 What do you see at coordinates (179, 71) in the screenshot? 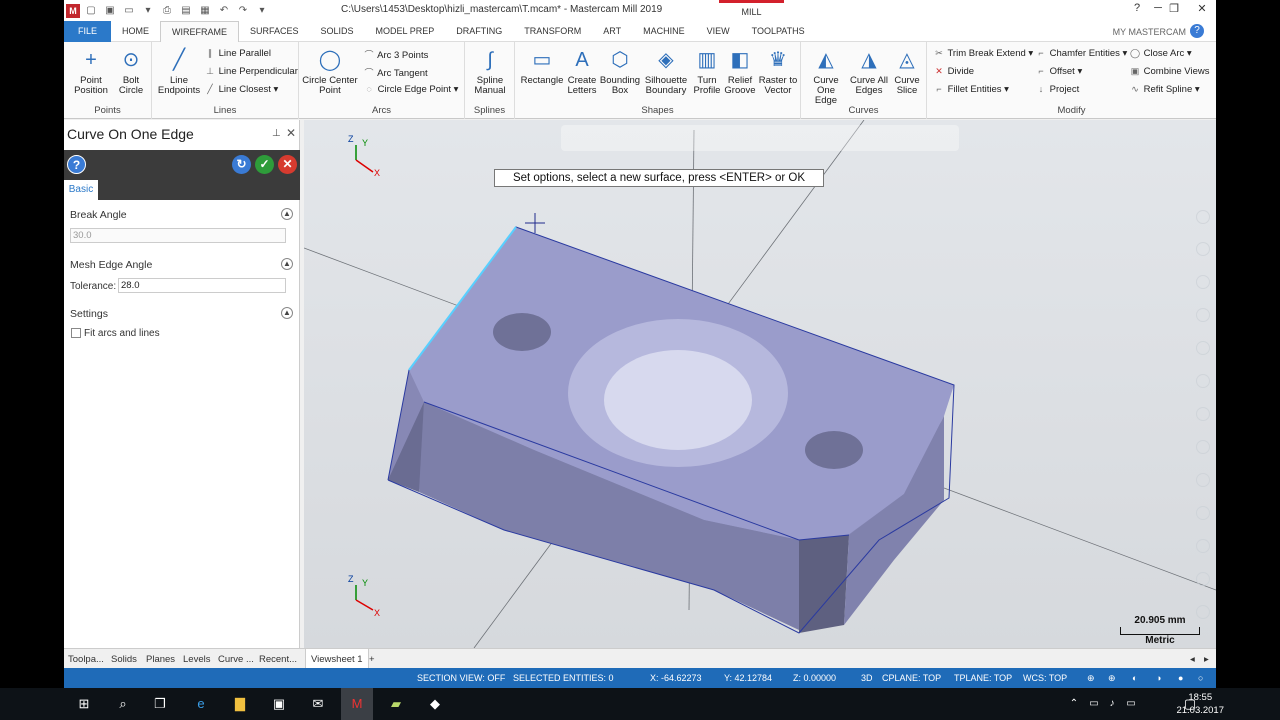
I see `line-endpoints-button: ╱ Line Endpoints` at bounding box center [179, 71].